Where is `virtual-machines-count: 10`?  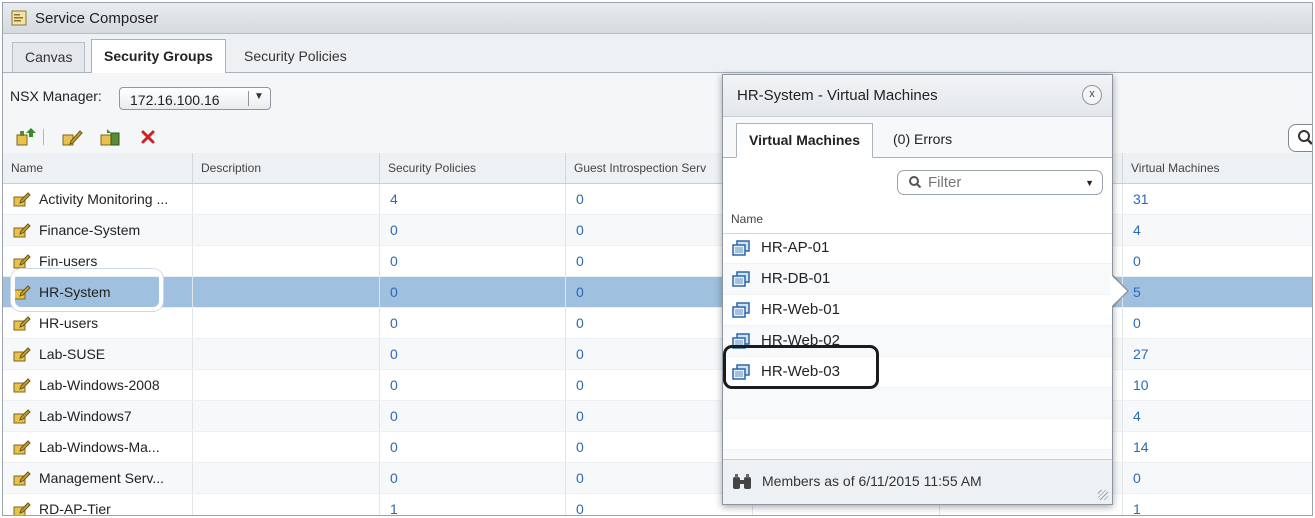
virtual-machines-count: 10 is located at coordinates (1217, 385).